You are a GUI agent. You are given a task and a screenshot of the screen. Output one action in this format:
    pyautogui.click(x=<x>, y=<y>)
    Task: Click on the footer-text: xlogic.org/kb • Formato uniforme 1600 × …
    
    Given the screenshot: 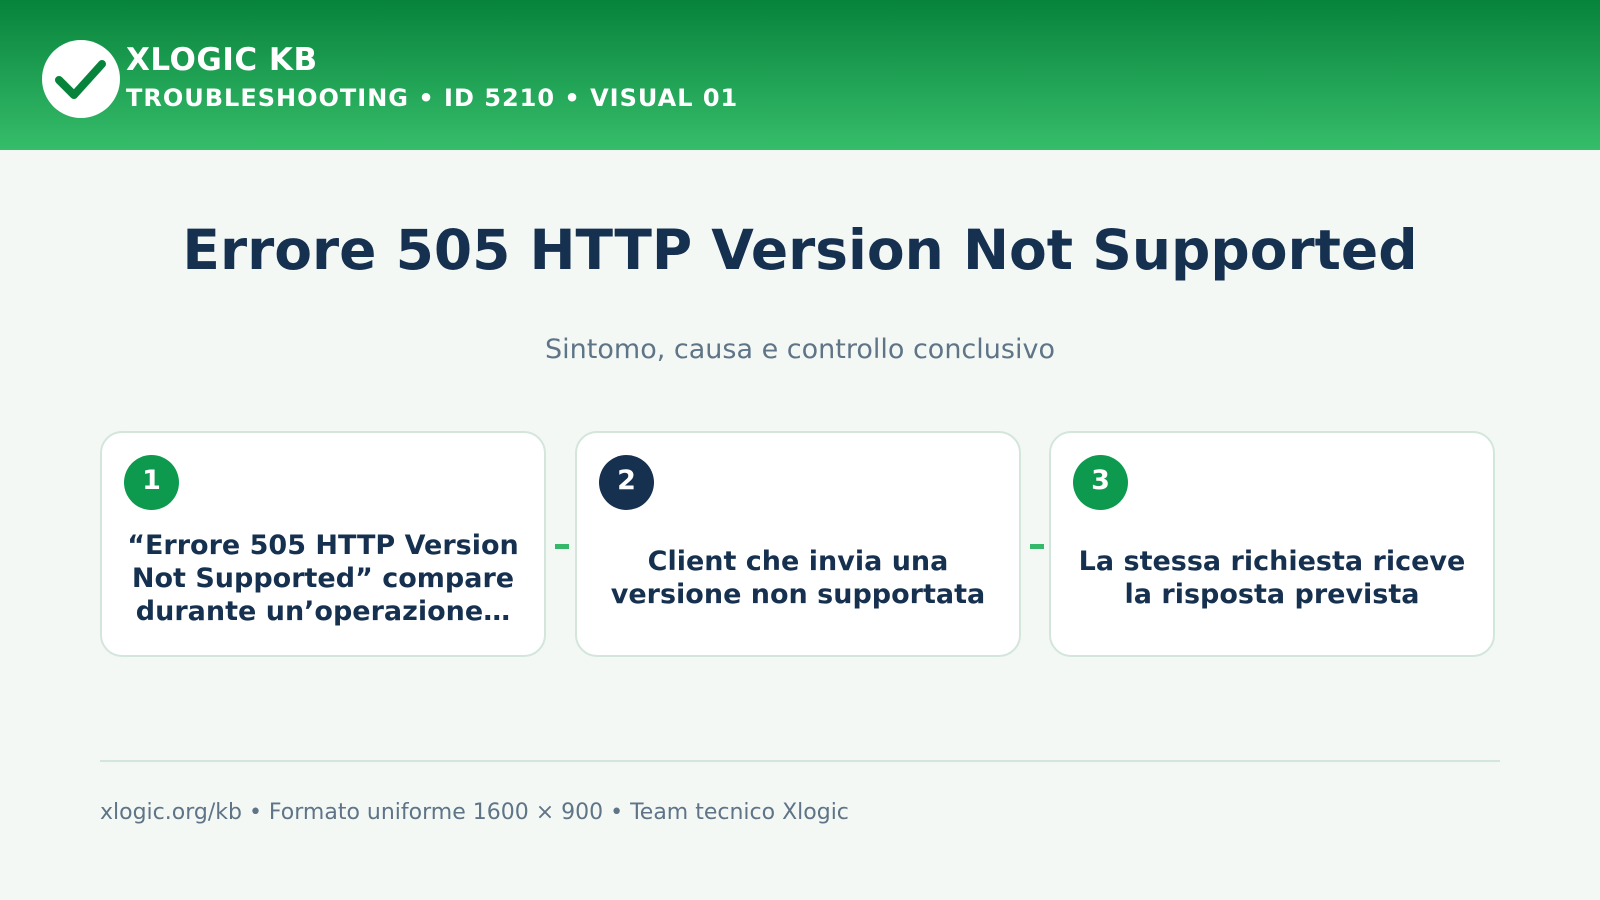 What is the action you would take?
    pyautogui.click(x=474, y=812)
    